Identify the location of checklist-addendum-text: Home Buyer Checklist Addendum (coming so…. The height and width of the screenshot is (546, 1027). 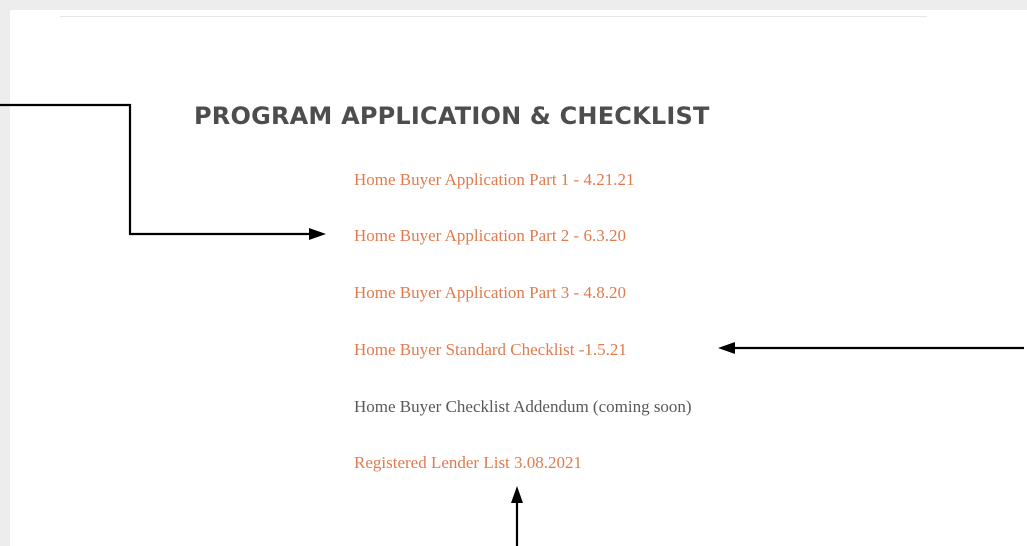
(523, 406).